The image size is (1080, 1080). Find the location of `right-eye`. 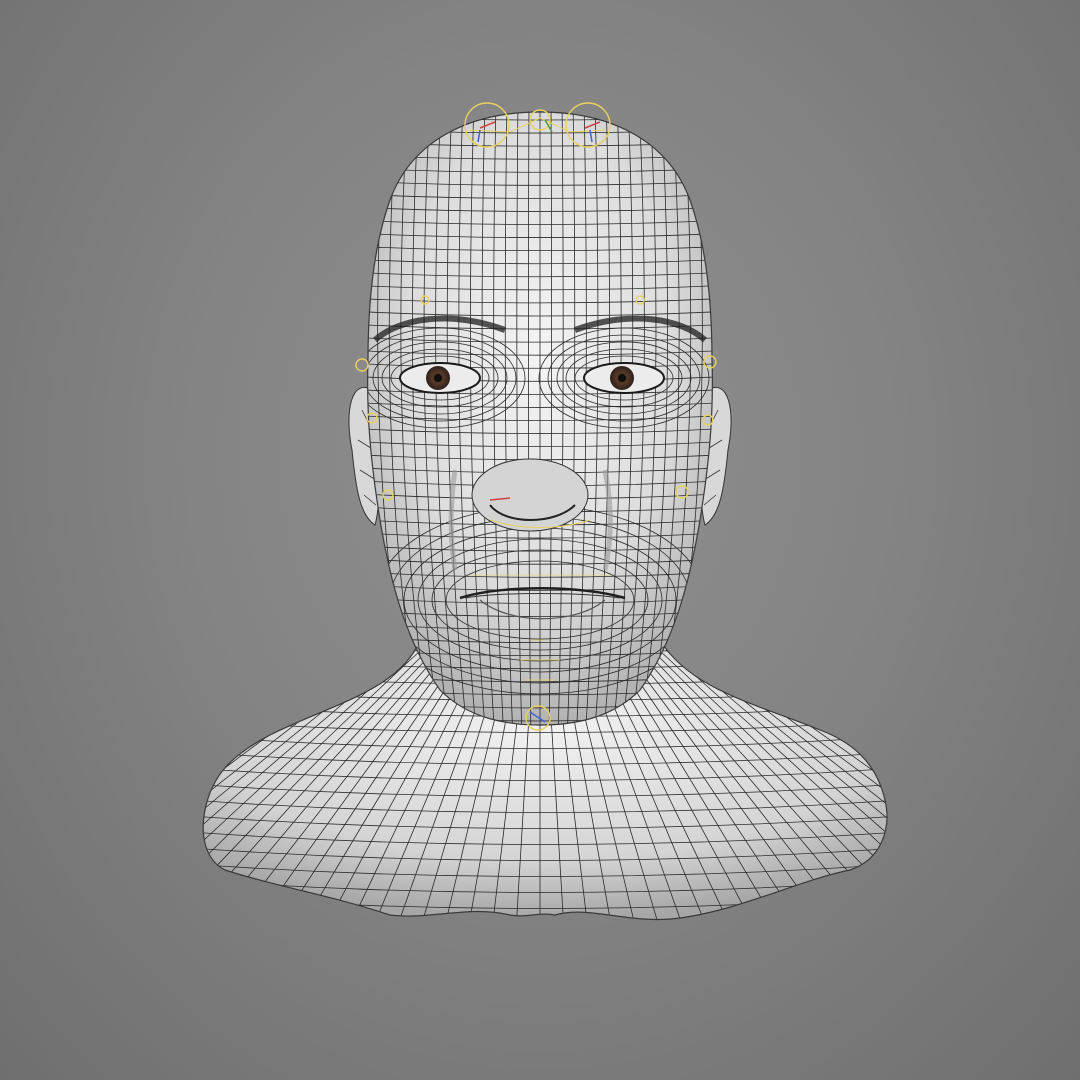

right-eye is located at coordinates (624, 378).